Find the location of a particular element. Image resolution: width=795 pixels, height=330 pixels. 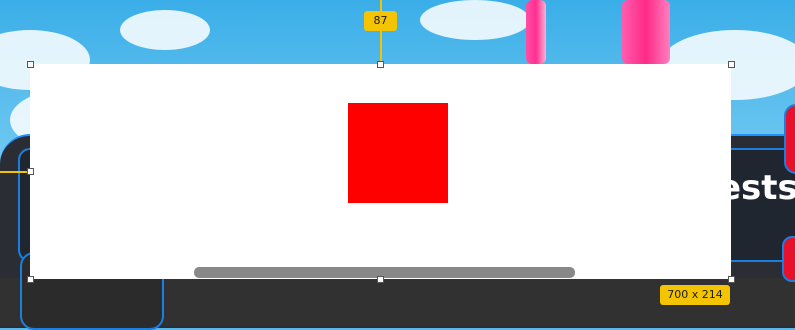

red-square is located at coordinates (398, 153).